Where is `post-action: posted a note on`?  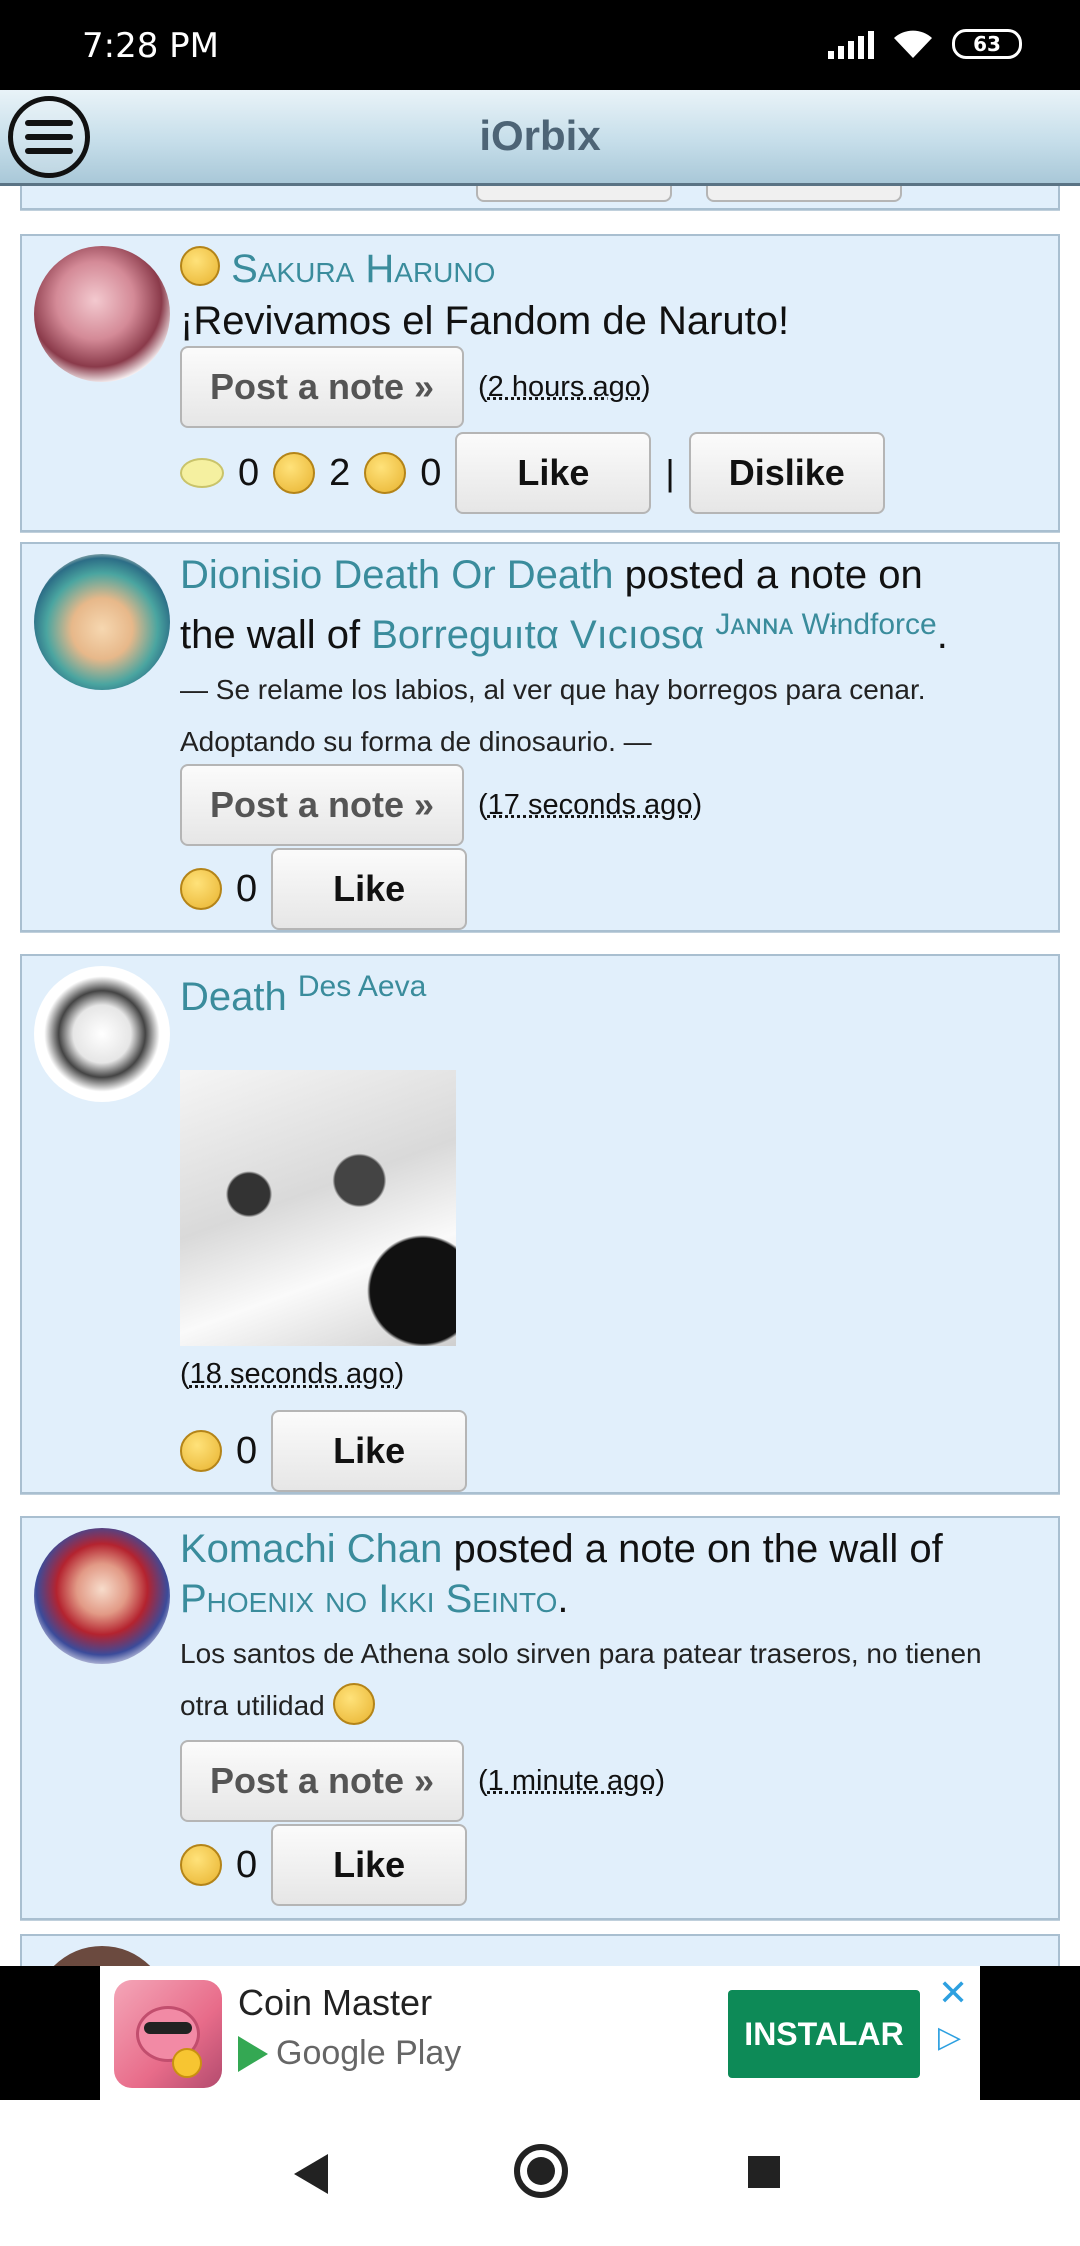 post-action: posted a note on is located at coordinates (773, 575).